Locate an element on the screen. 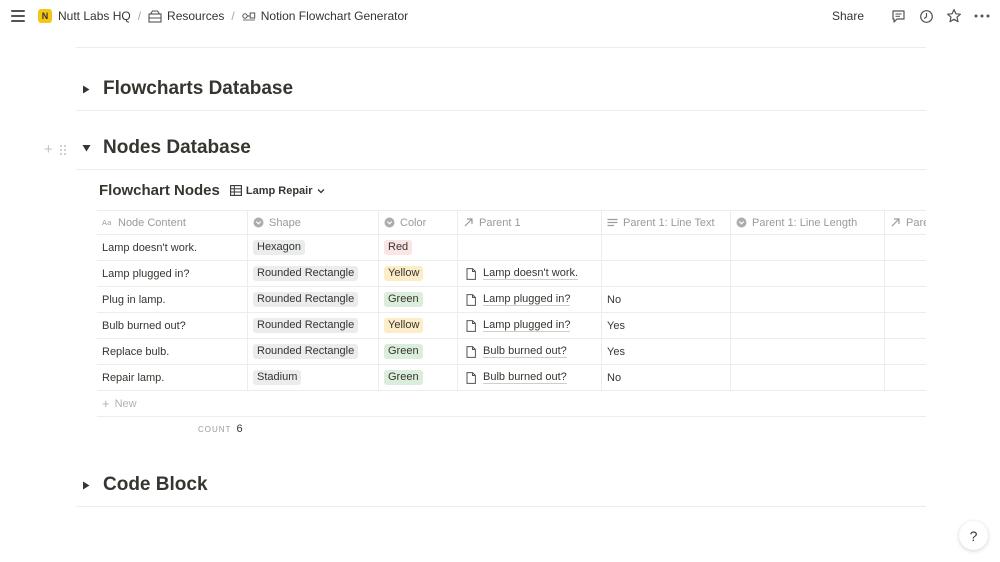 This screenshot has height=562, width=1000. table-row: Lamp doesn't work. Hexagon Red is located at coordinates (511, 248).